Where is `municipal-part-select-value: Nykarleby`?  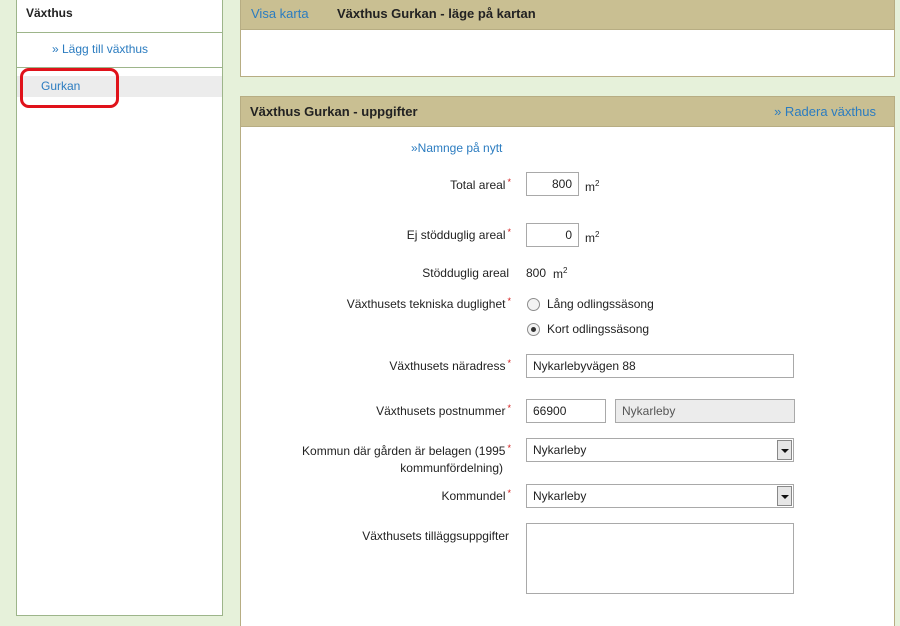
municipal-part-select-value: Nykarleby is located at coordinates (560, 496).